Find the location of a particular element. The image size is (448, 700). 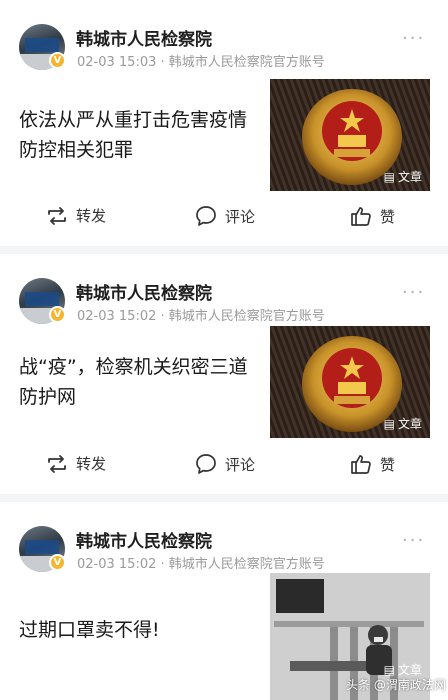

post-title: 战“疫”，检察机关织密三道 防护网 is located at coordinates (138, 382).